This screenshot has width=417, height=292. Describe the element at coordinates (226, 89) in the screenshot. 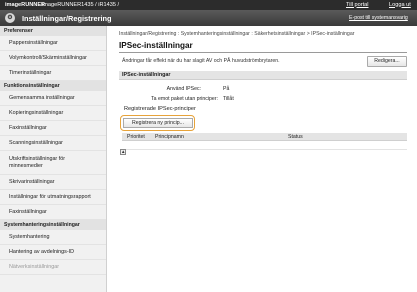

I see `use-ipsec-value: På` at that location.